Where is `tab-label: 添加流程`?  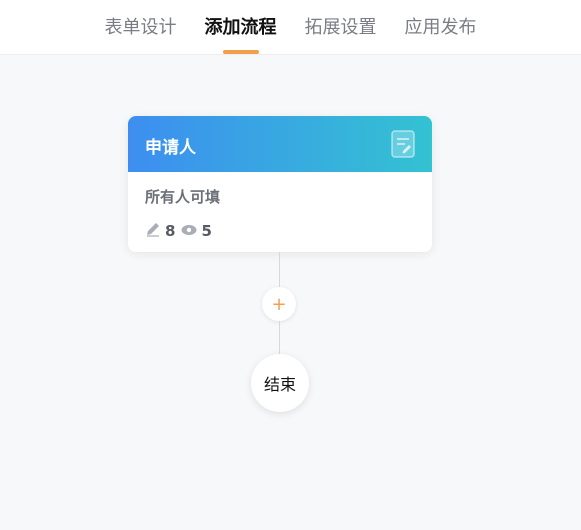
tab-label: 添加流程 is located at coordinates (240, 27).